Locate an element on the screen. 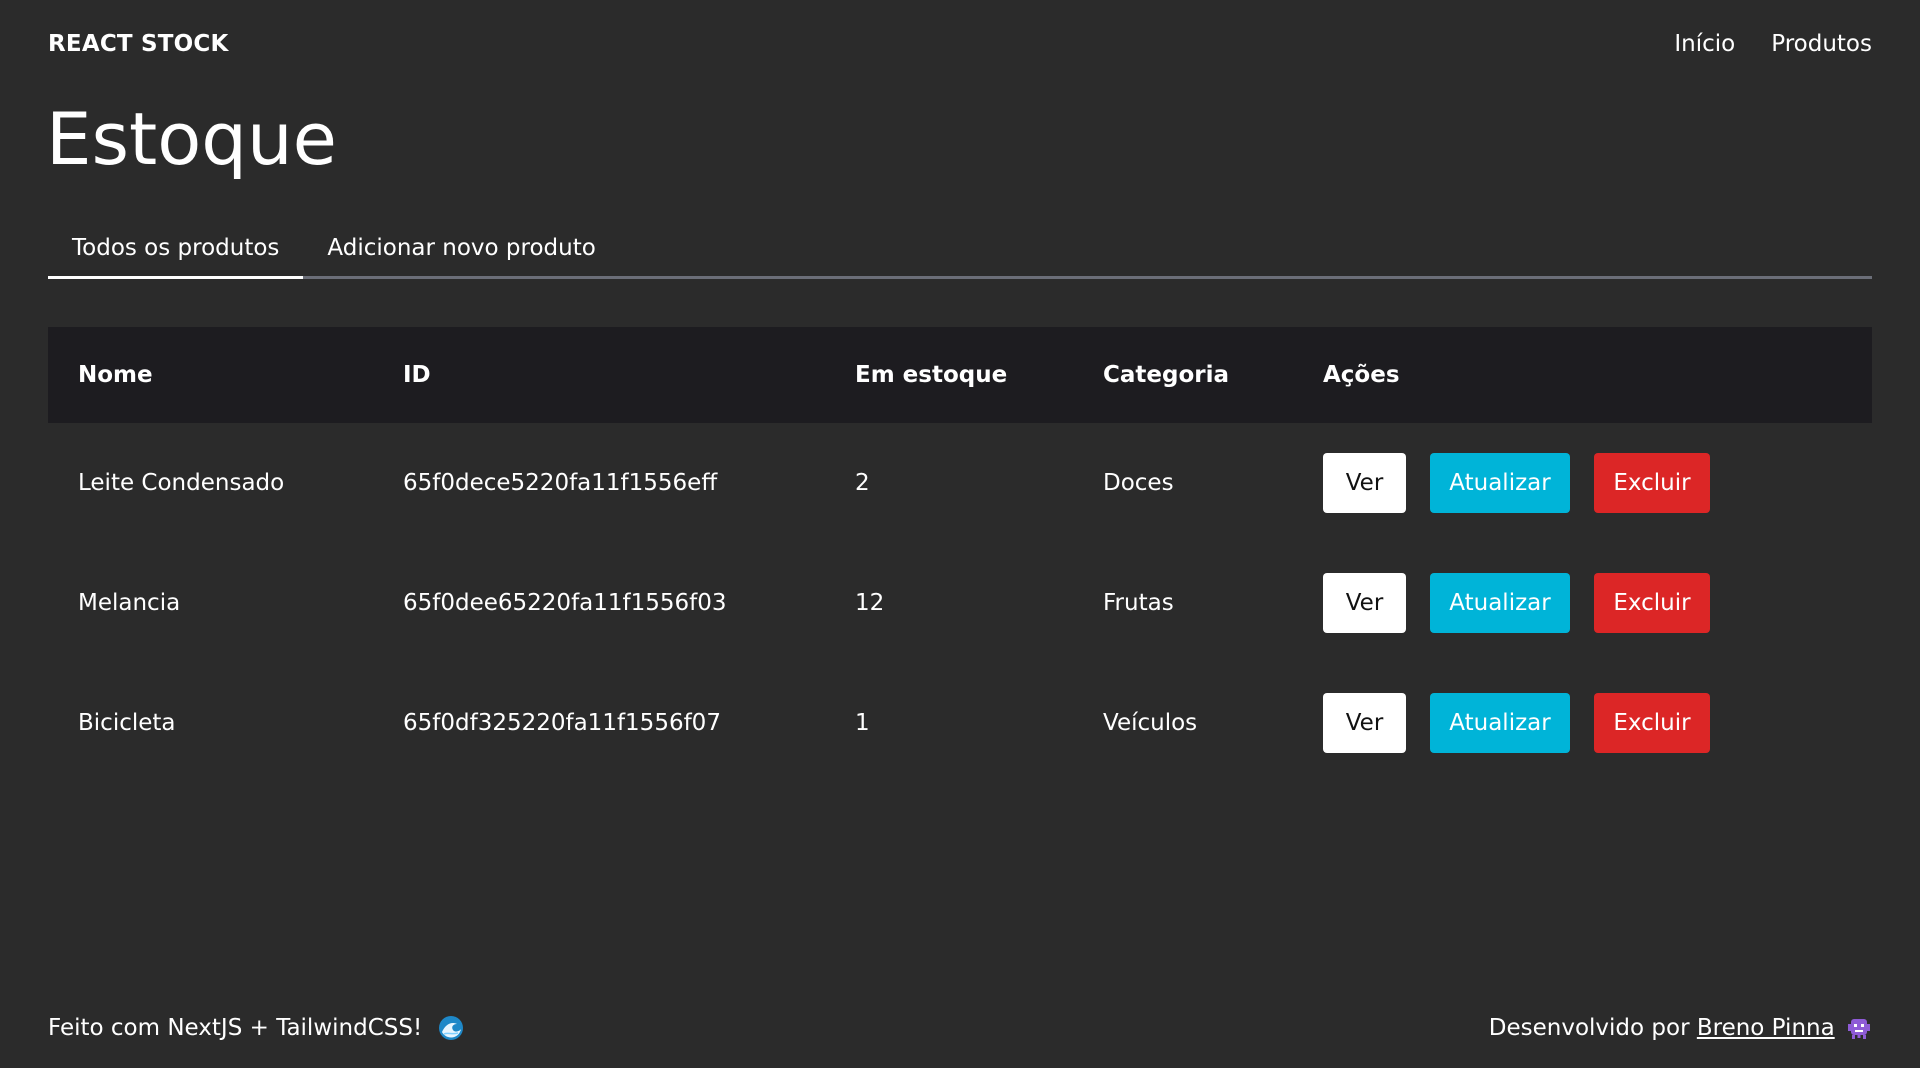  cell-id: 65f0df325220fa11f1556f07 is located at coordinates (562, 723).